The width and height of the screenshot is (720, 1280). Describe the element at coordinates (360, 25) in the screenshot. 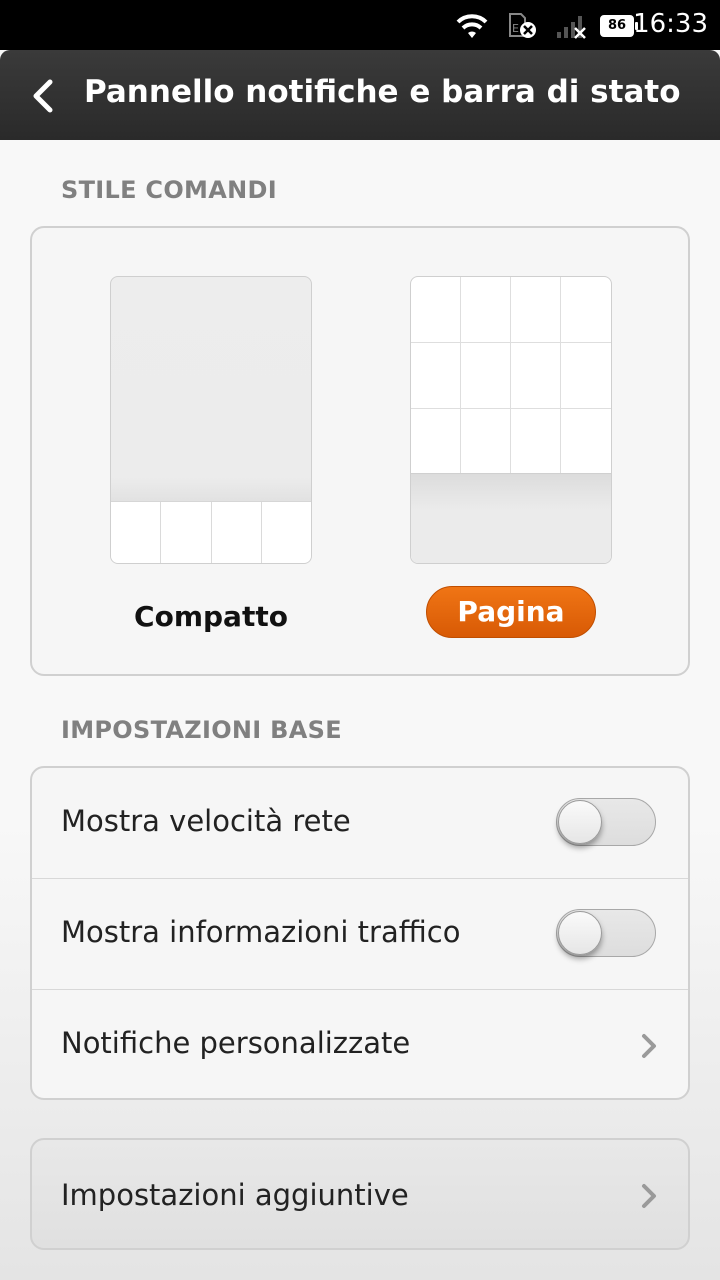

I see `status-bar: E 86 16:33` at that location.